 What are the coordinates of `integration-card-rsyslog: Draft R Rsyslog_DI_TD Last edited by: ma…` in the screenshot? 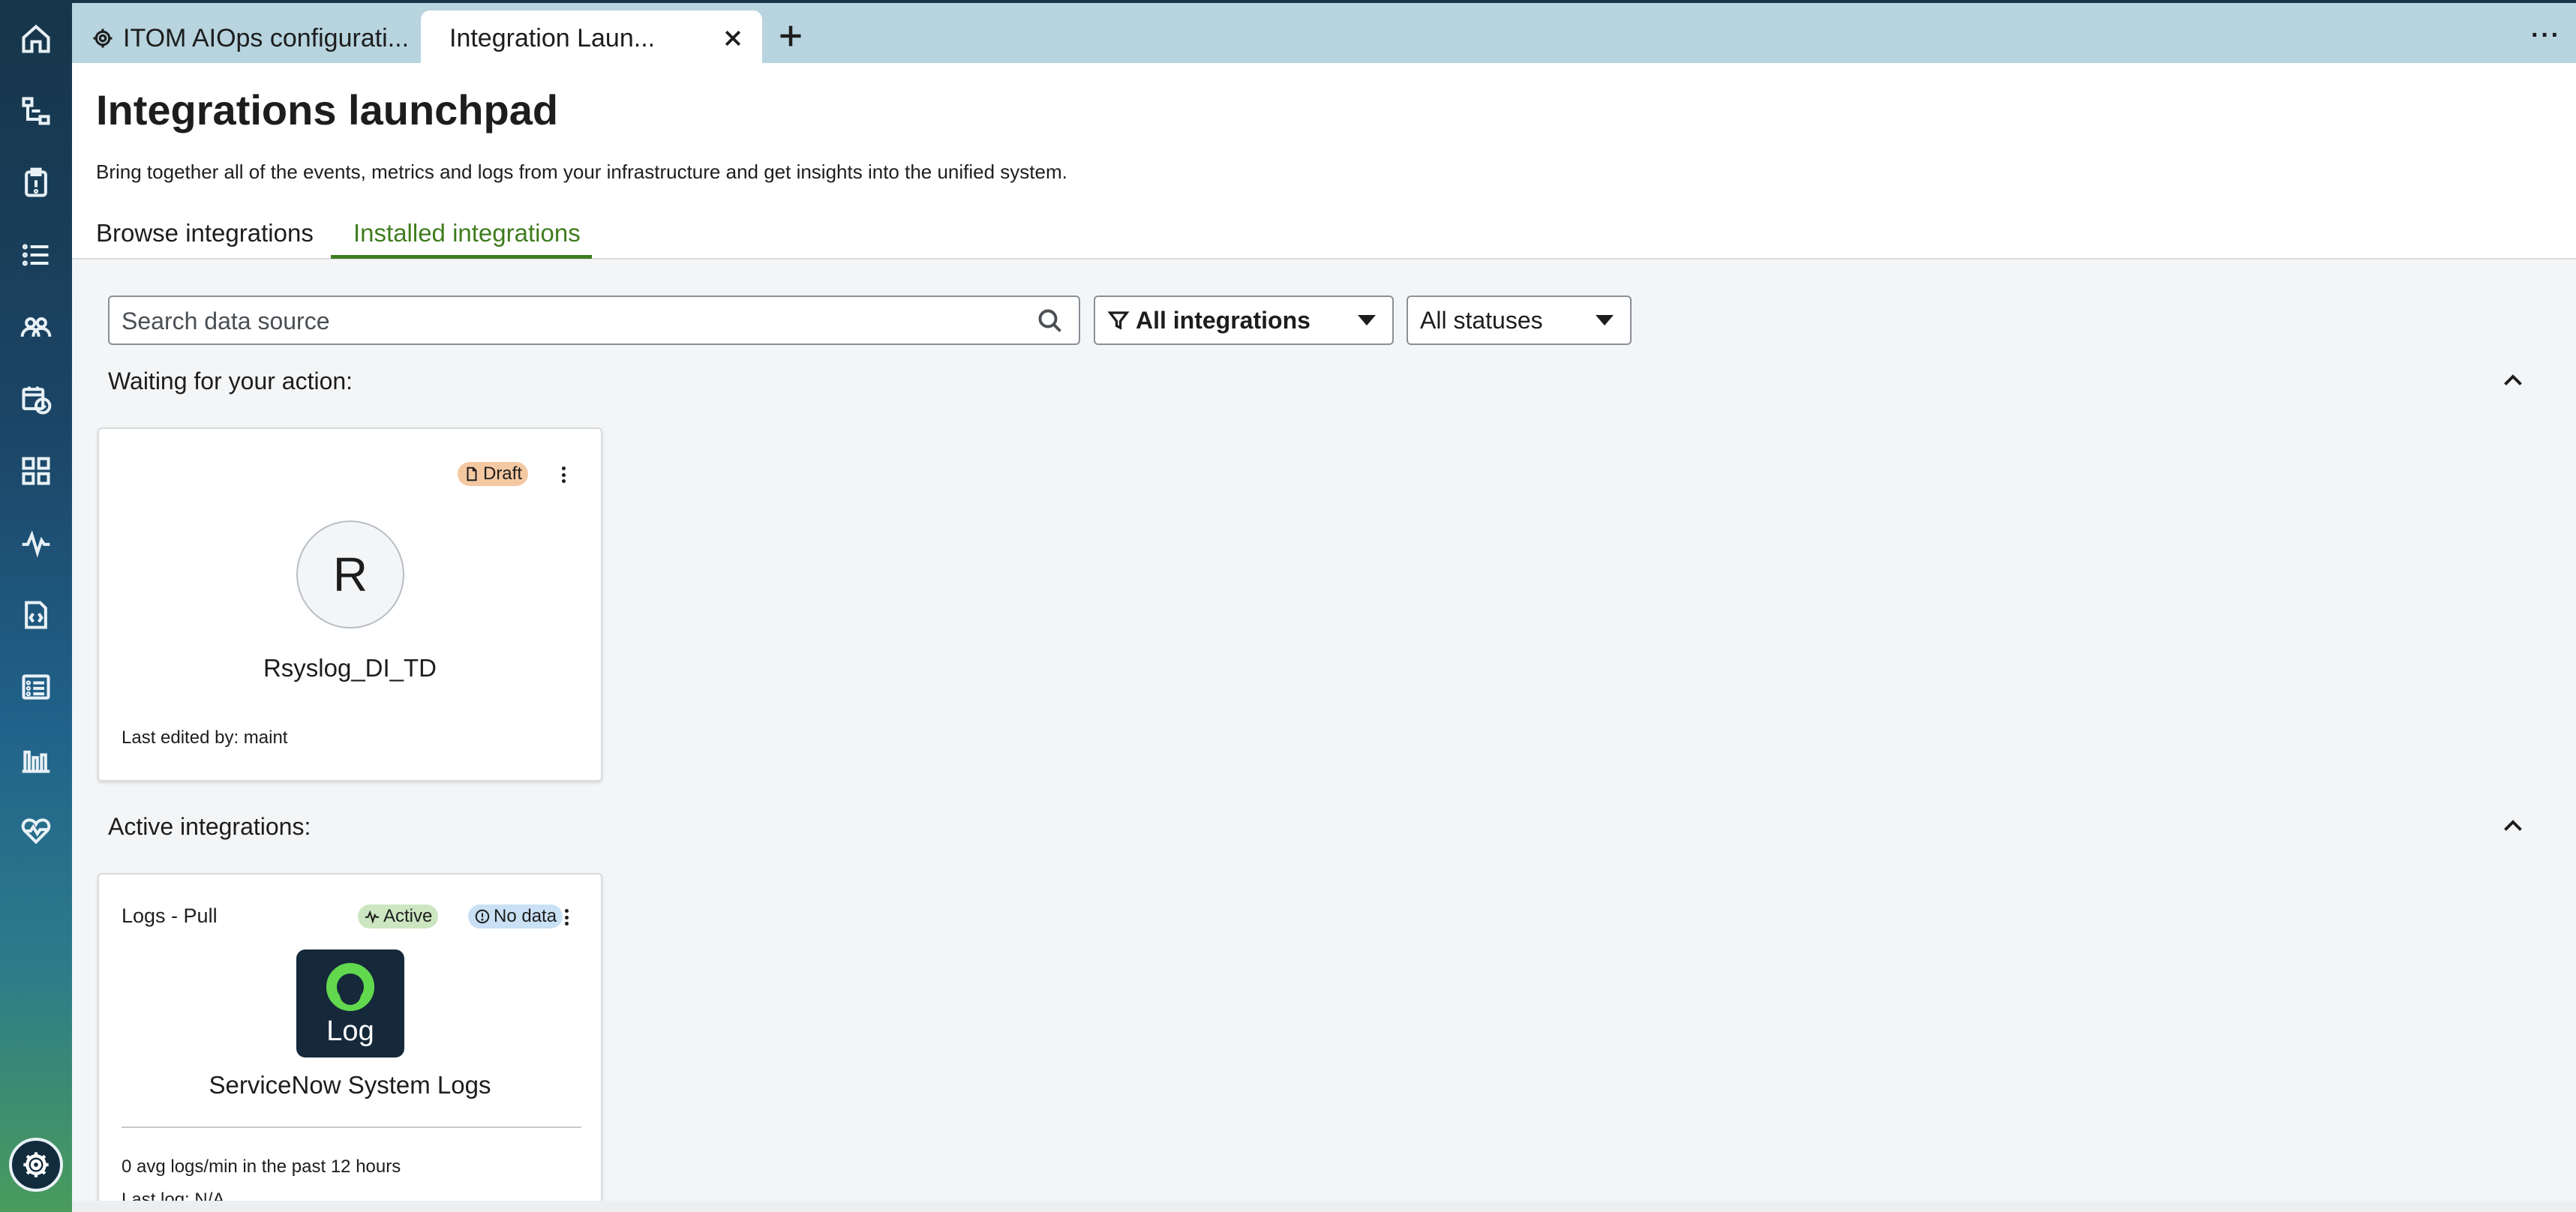 It's located at (350, 605).